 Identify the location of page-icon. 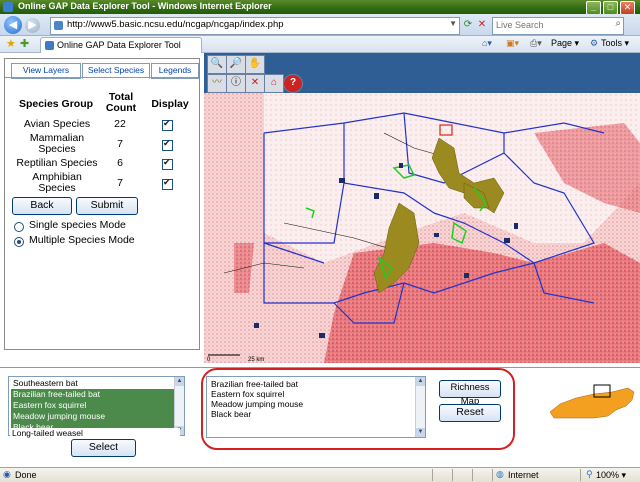
(58, 25).